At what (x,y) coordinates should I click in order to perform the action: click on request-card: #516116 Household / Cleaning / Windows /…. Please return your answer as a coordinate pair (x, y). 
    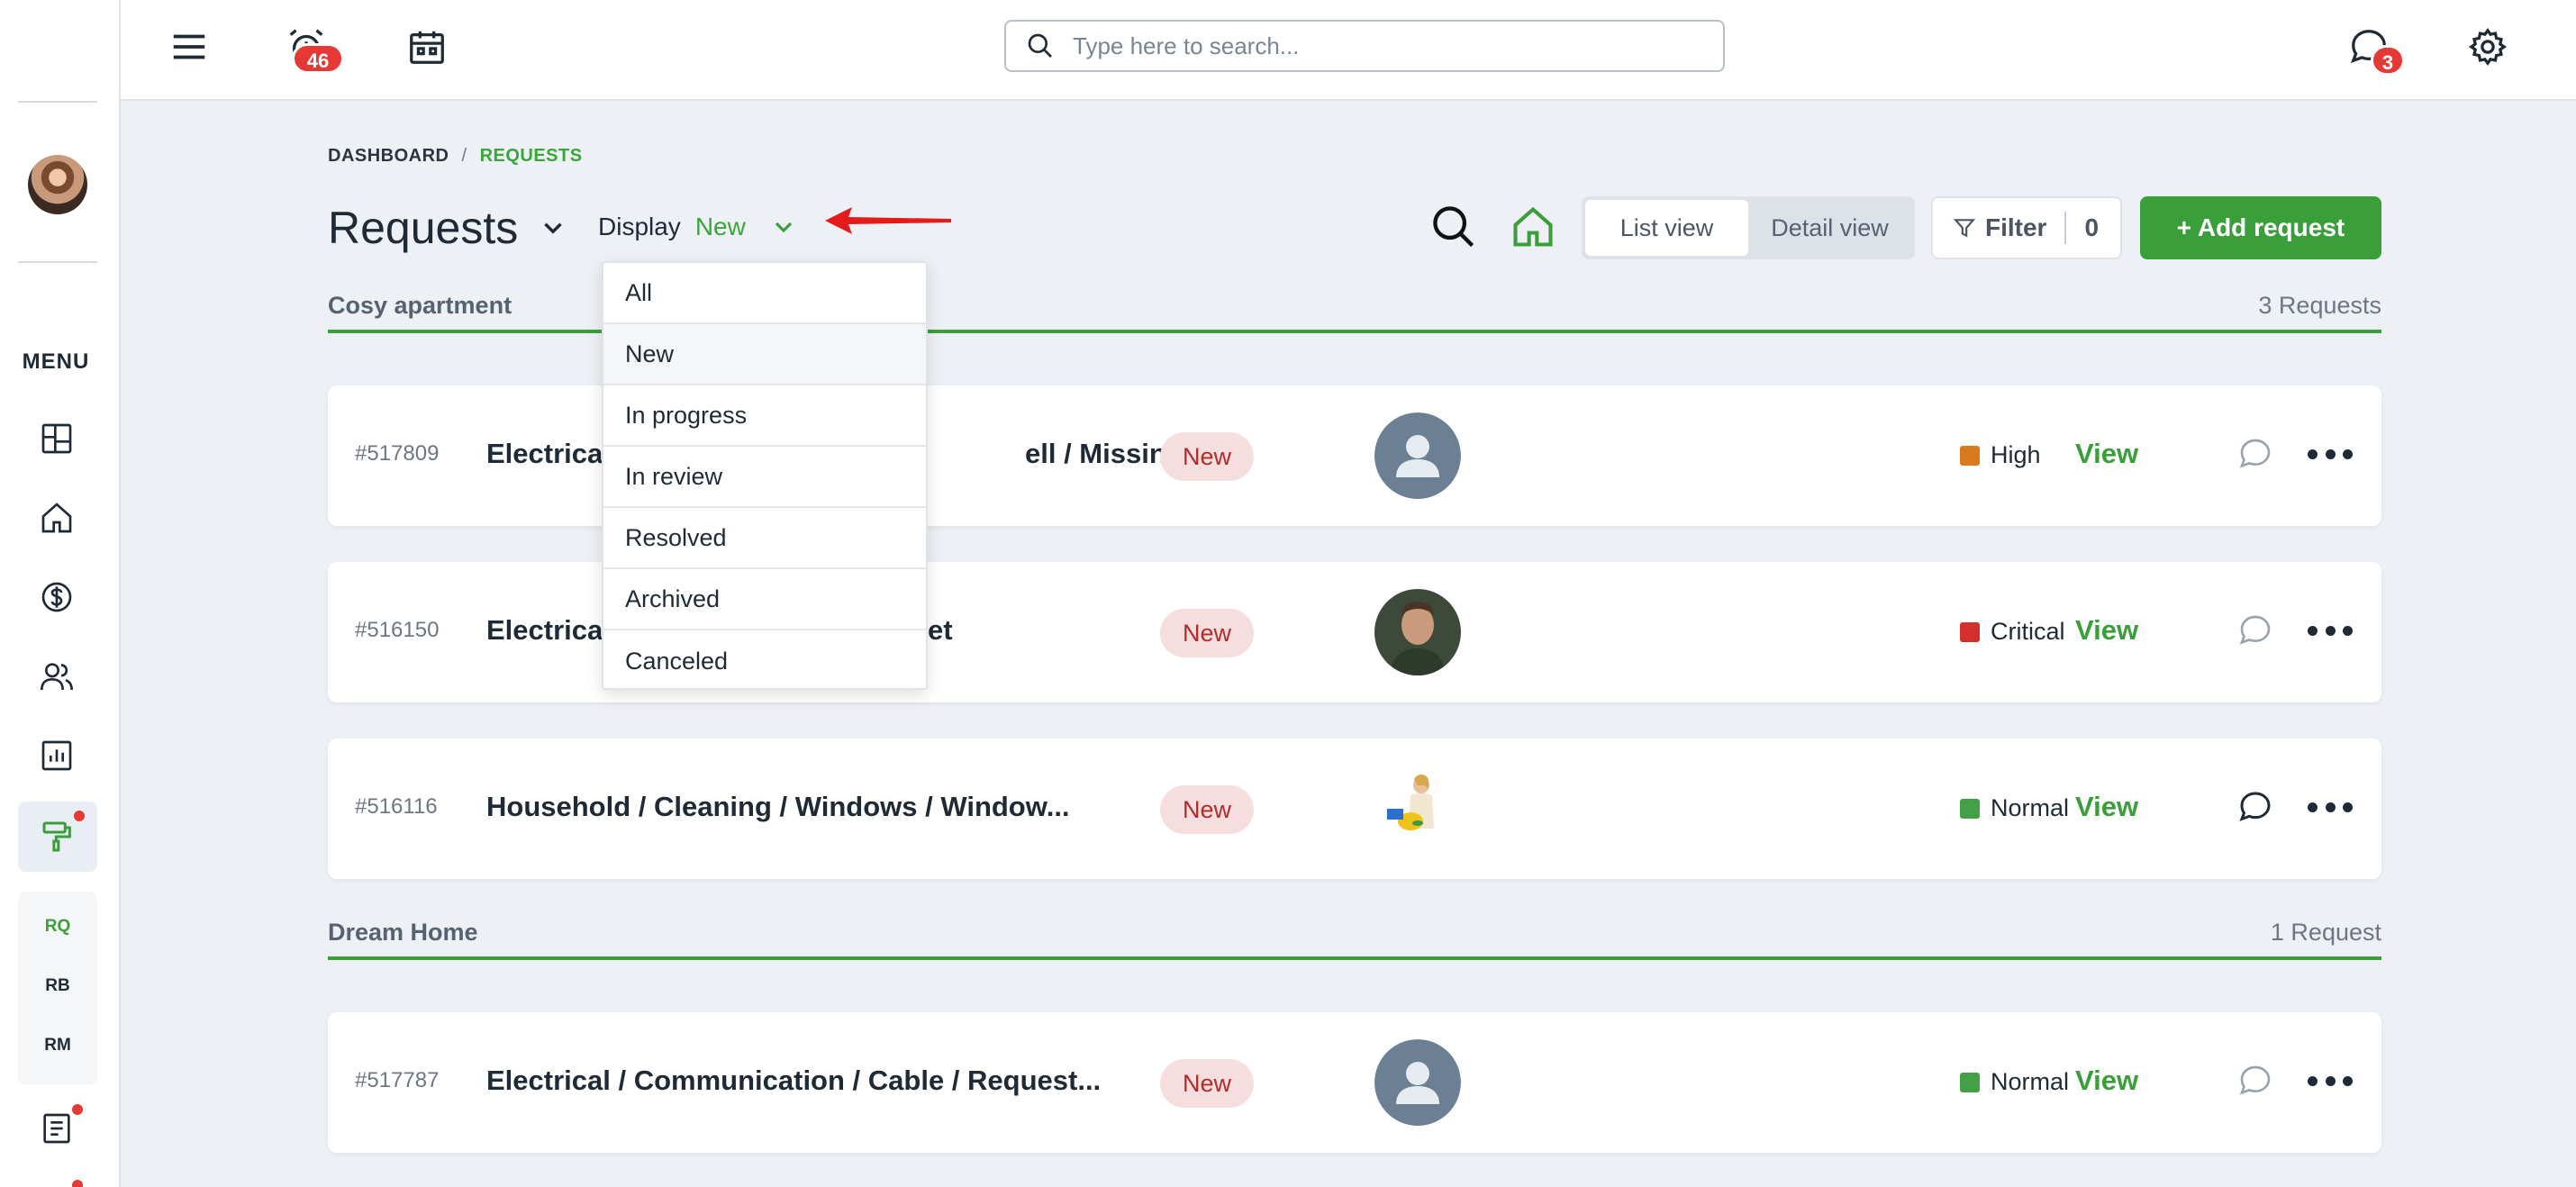
    Looking at the image, I should click on (1354, 808).